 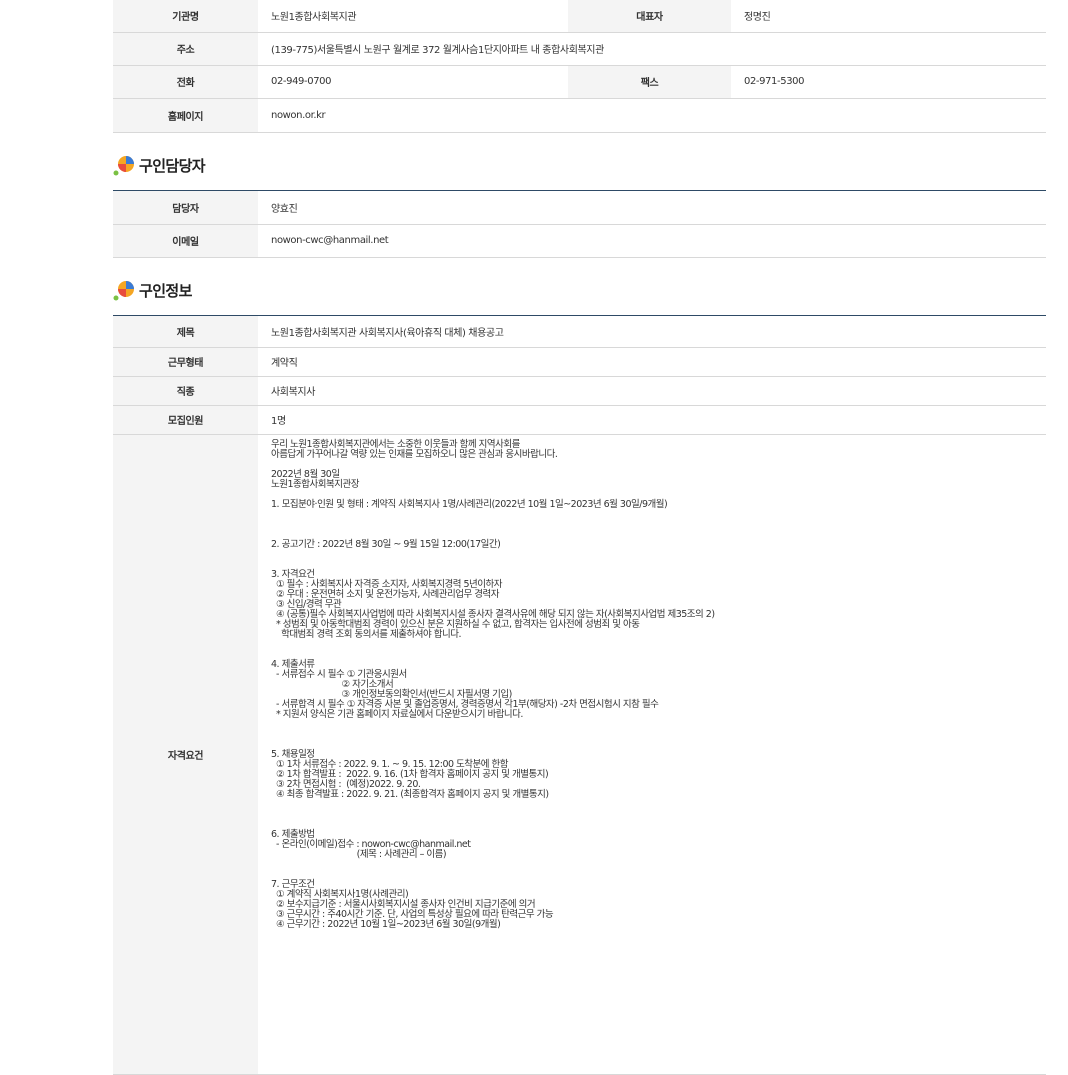 I want to click on contact-table: 담당자 양효진 이메일 nowon-cwc@hanmail.net, so click(x=579, y=224).